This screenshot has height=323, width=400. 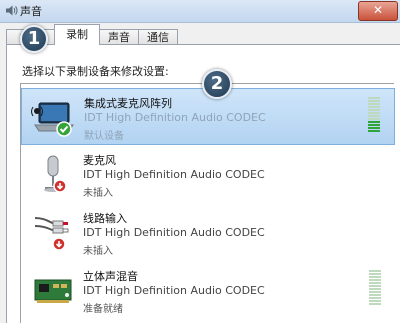 What do you see at coordinates (200, 11) in the screenshot?
I see `window-title-bar: 声音 ✕` at bounding box center [200, 11].